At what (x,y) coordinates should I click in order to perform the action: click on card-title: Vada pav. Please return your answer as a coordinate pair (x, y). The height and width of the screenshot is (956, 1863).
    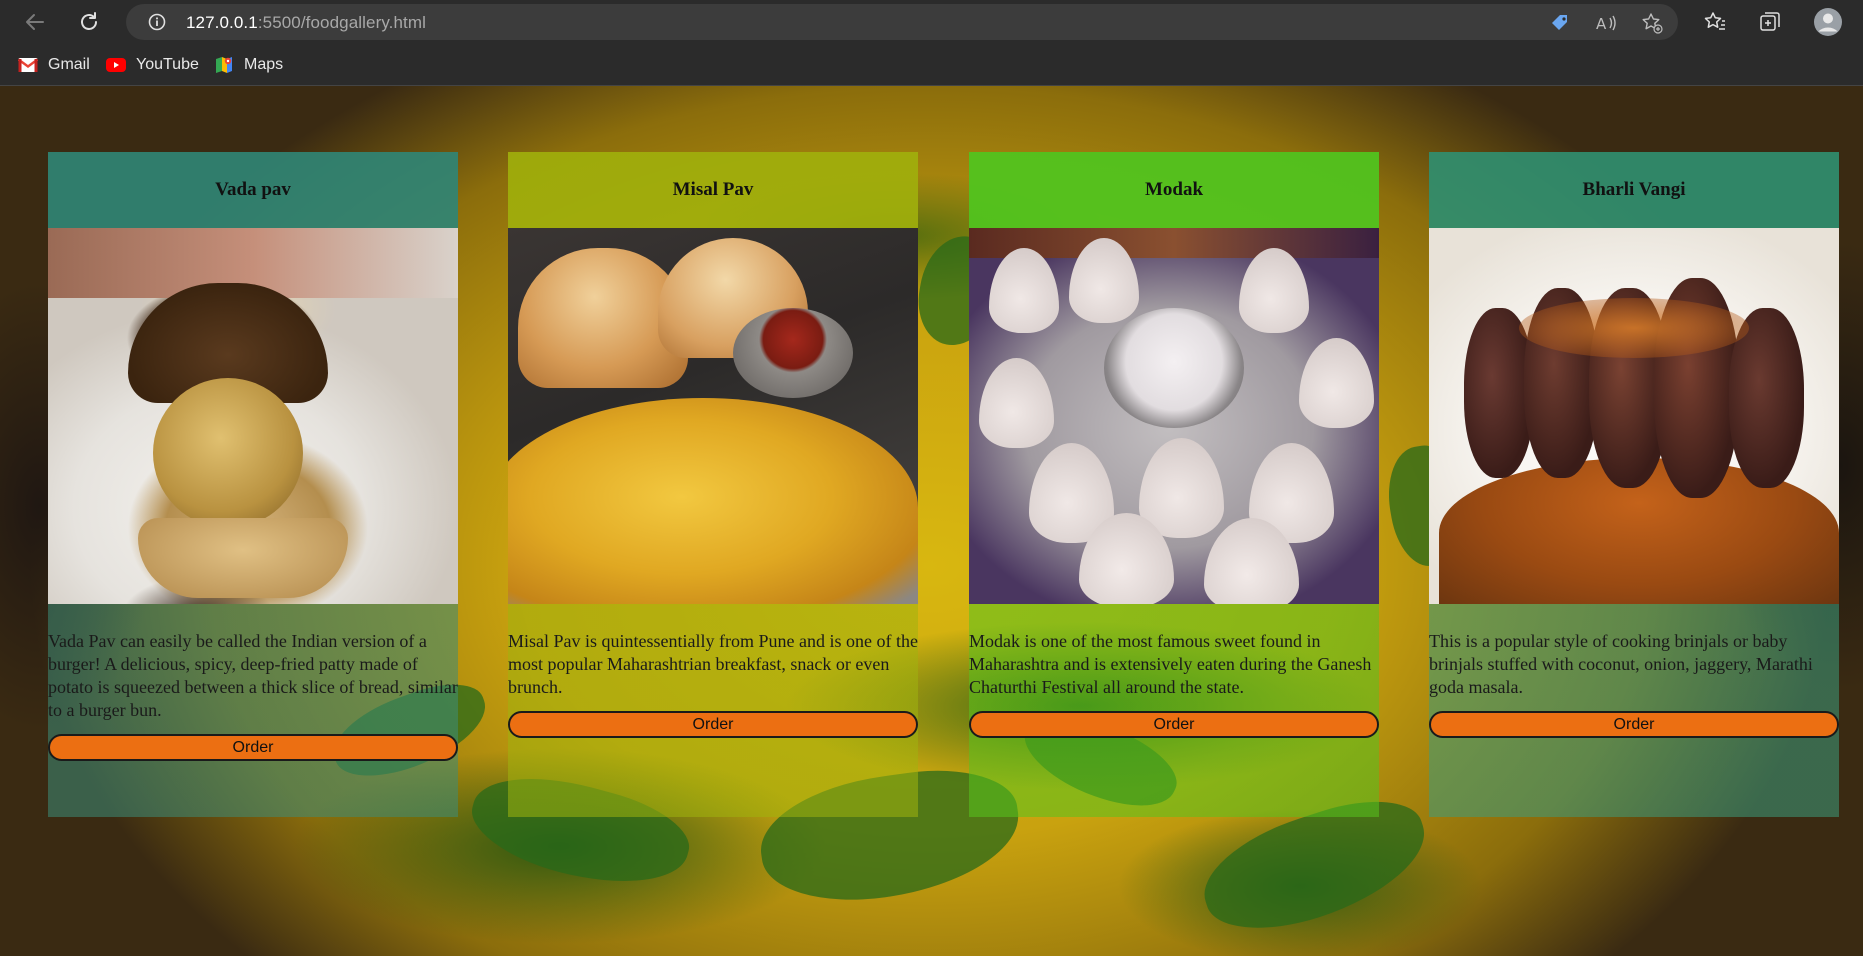
    Looking at the image, I should click on (253, 190).